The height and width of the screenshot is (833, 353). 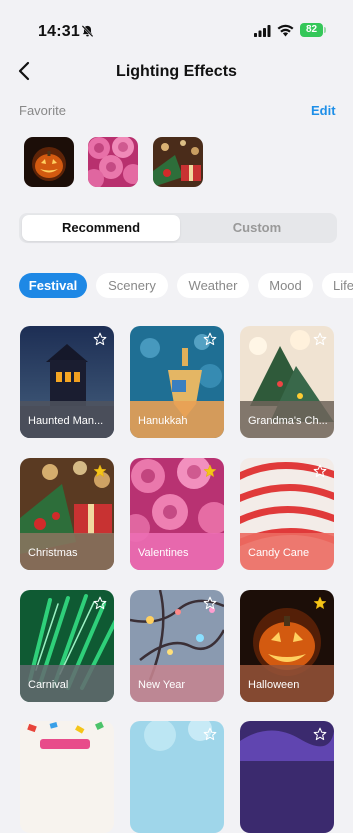 I want to click on effect-card-candy-cane: Candy Cane, so click(x=287, y=514).